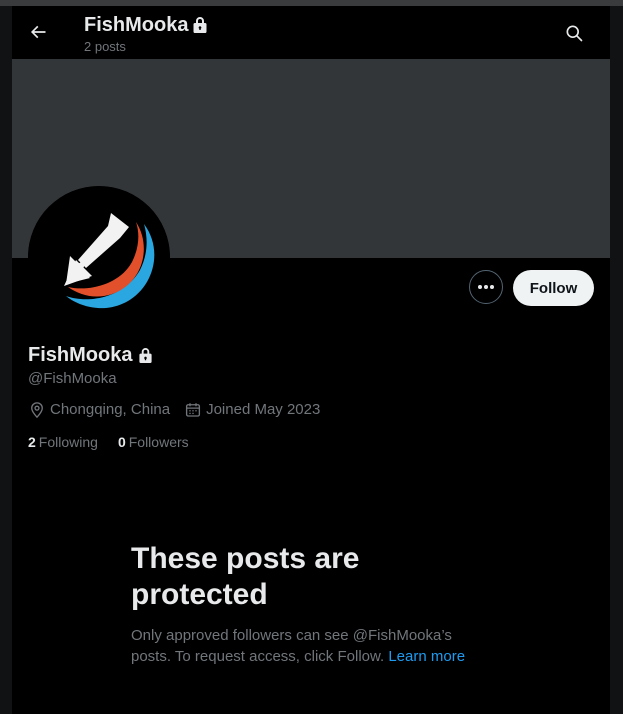 Image resolution: width=623 pixels, height=714 pixels. Describe the element at coordinates (311, 32) in the screenshot. I see `profile-header: FishMooka 2 posts` at that location.